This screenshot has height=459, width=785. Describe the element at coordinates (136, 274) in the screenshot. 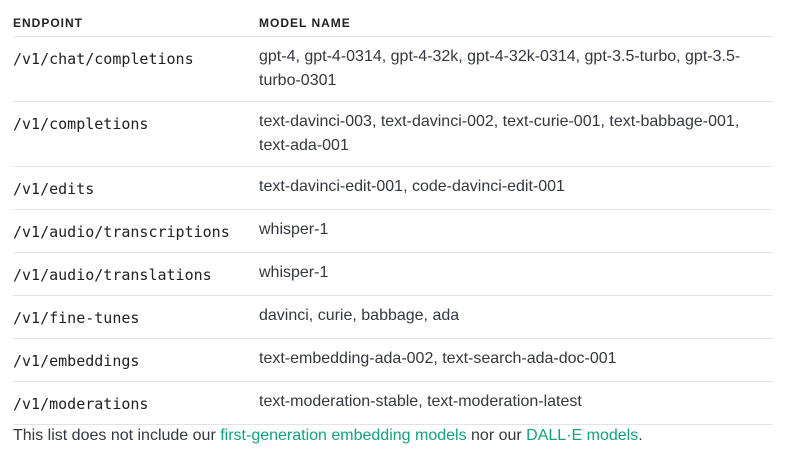

I see `endpoint-cell: /v1/audio/translations` at that location.